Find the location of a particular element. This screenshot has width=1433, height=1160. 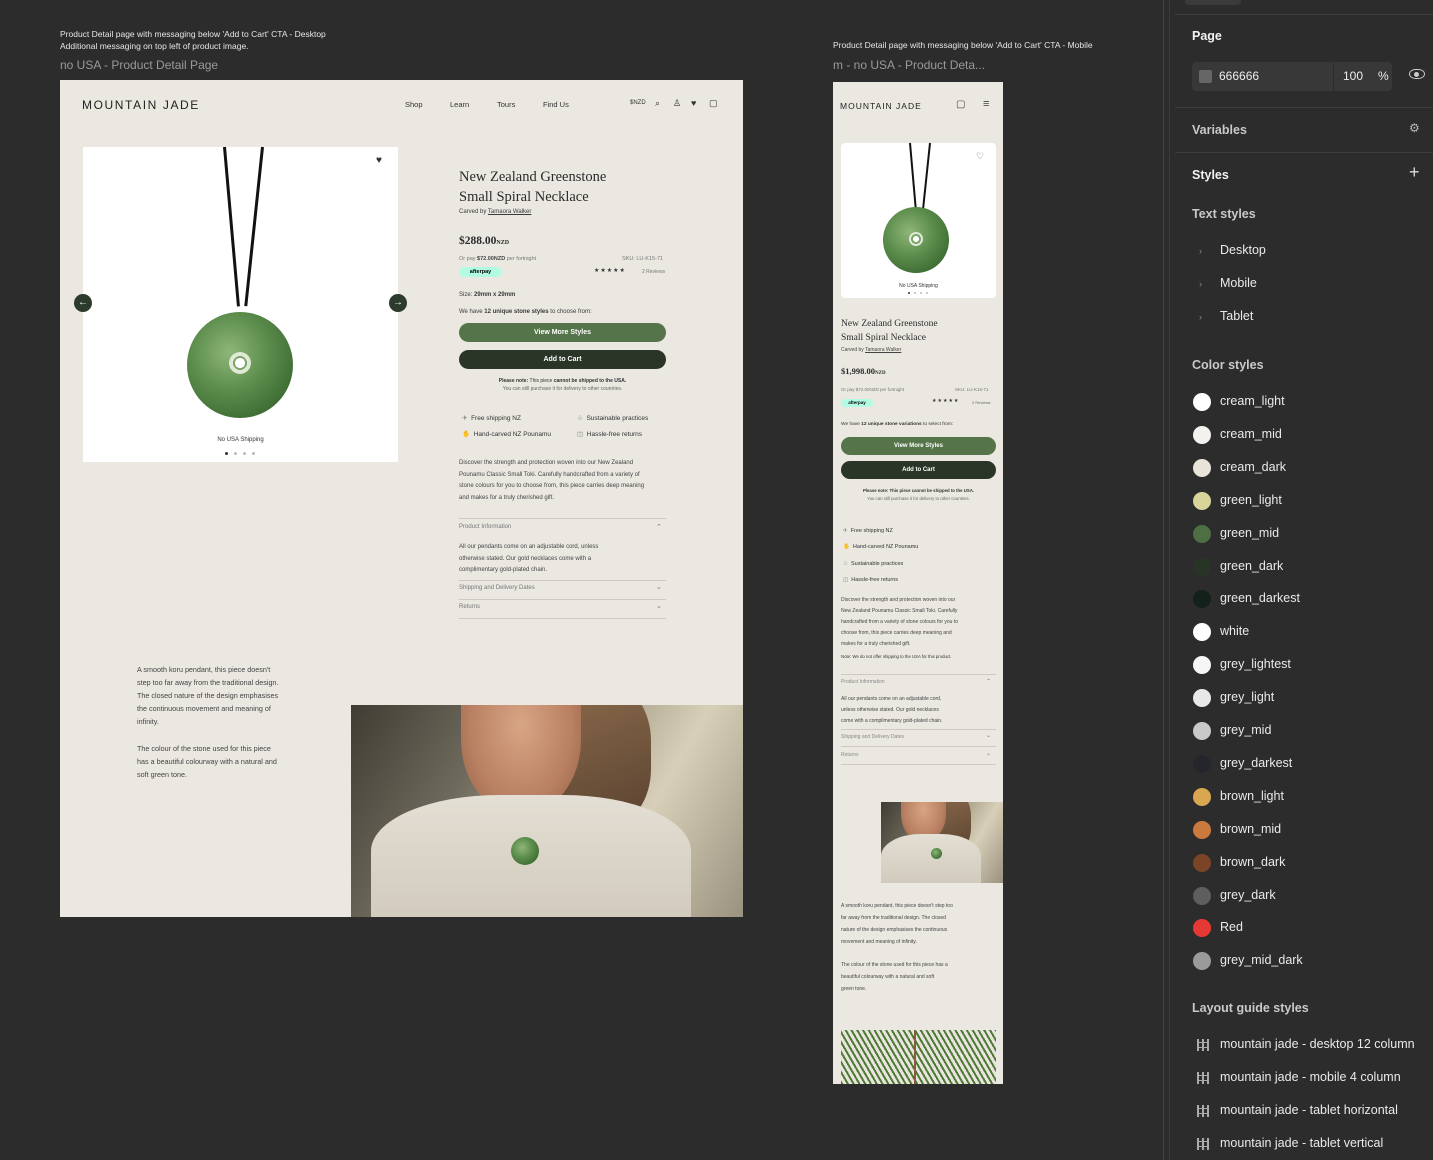

color-style-cream-dark: cream_dark is located at coordinates (1253, 467).